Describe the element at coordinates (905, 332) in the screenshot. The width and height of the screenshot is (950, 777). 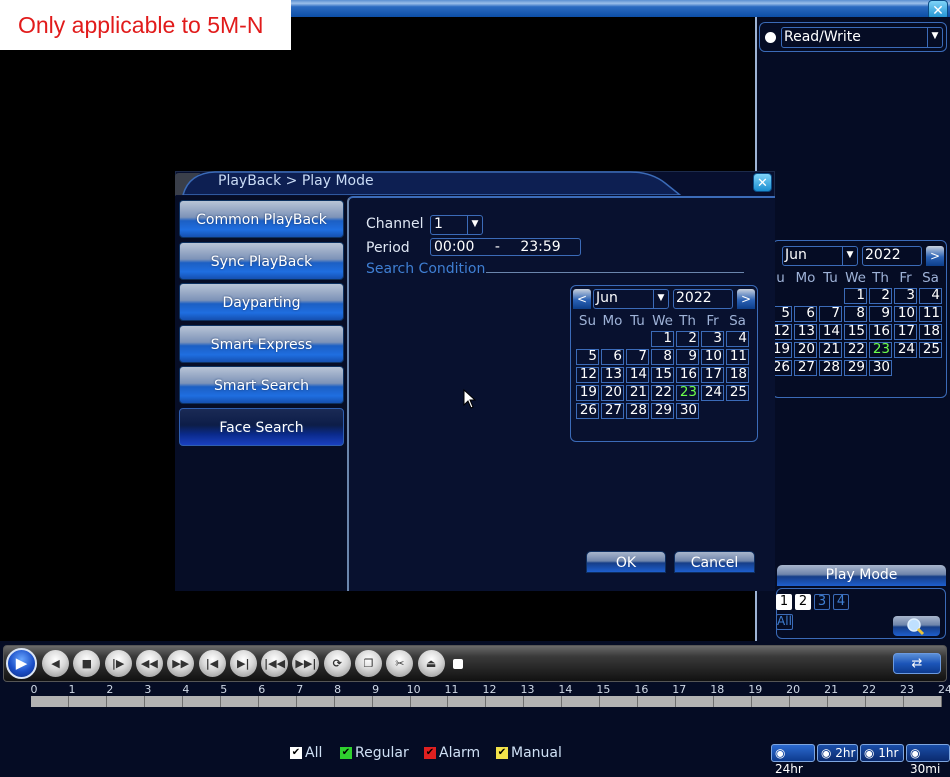
I see `bg-calendar-day: 17` at that location.